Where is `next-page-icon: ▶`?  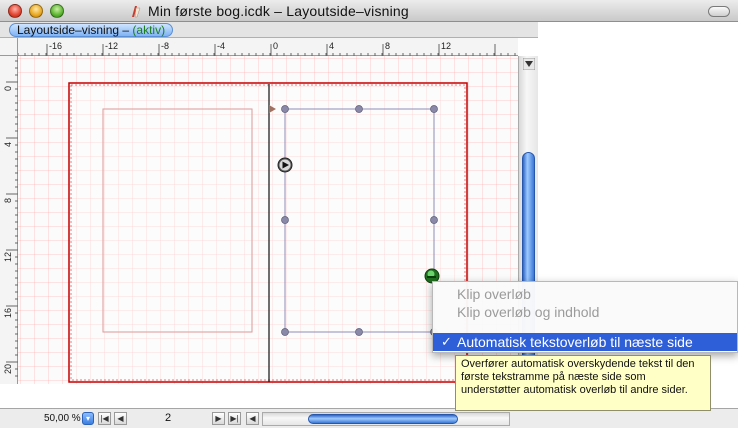 next-page-icon: ▶ is located at coordinates (218, 418).